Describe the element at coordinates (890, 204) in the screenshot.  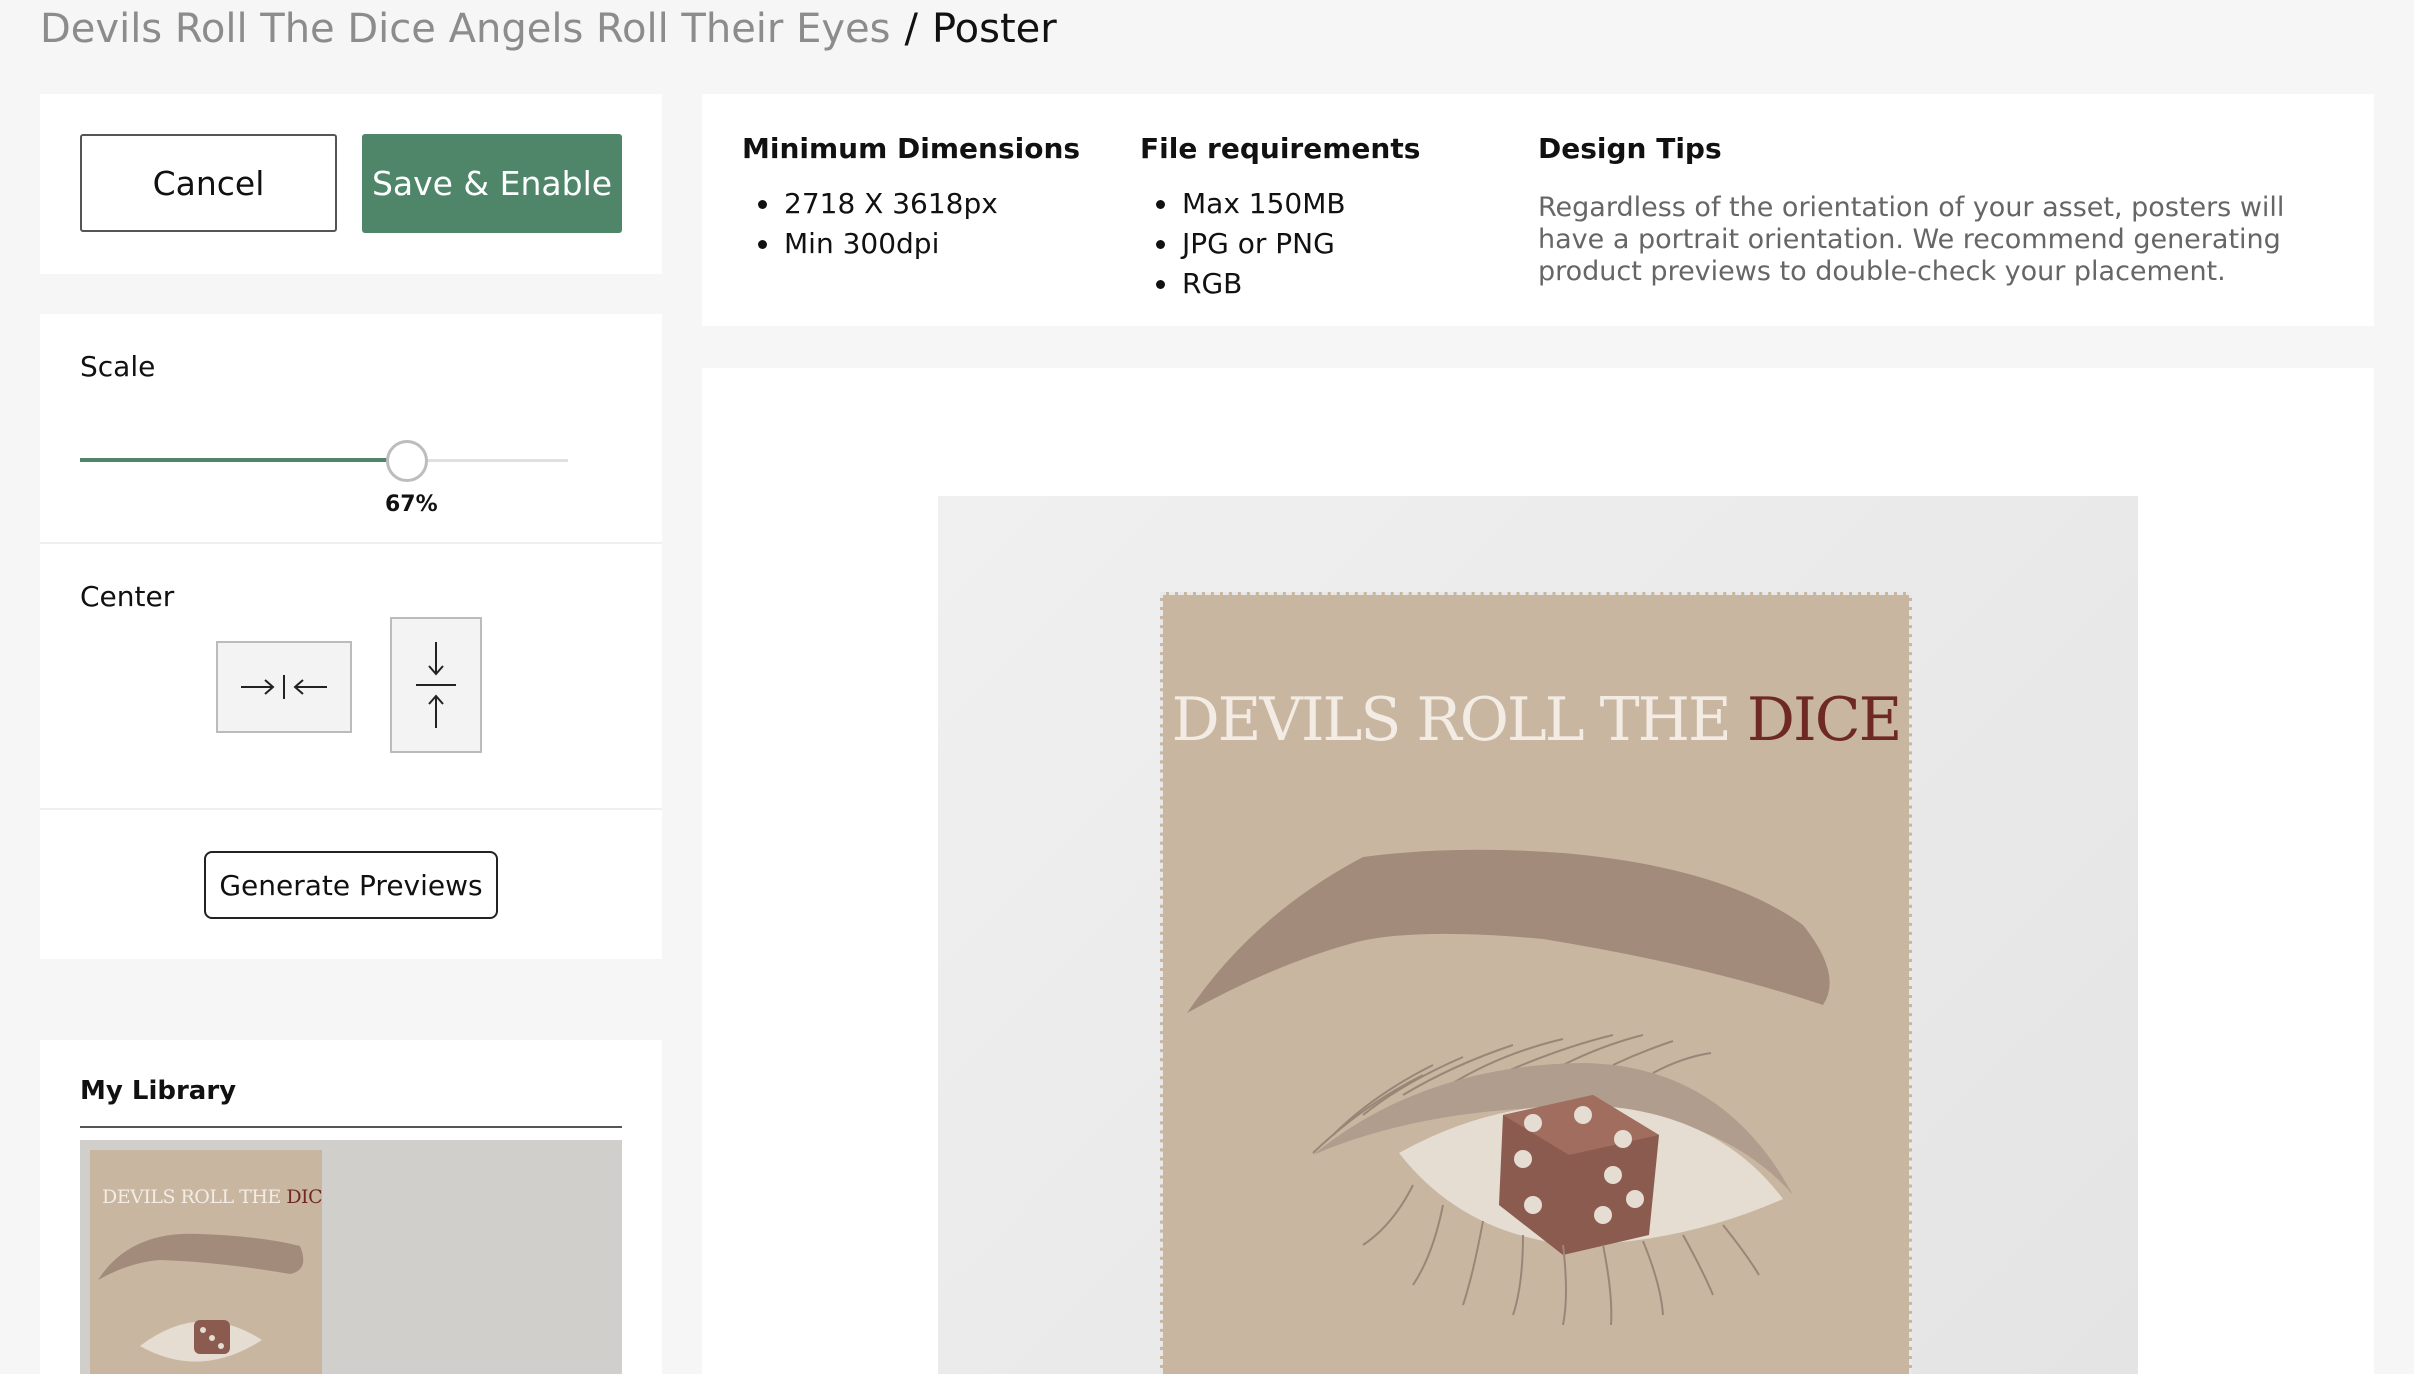
I see `list-item: 2718 X 3618px` at that location.